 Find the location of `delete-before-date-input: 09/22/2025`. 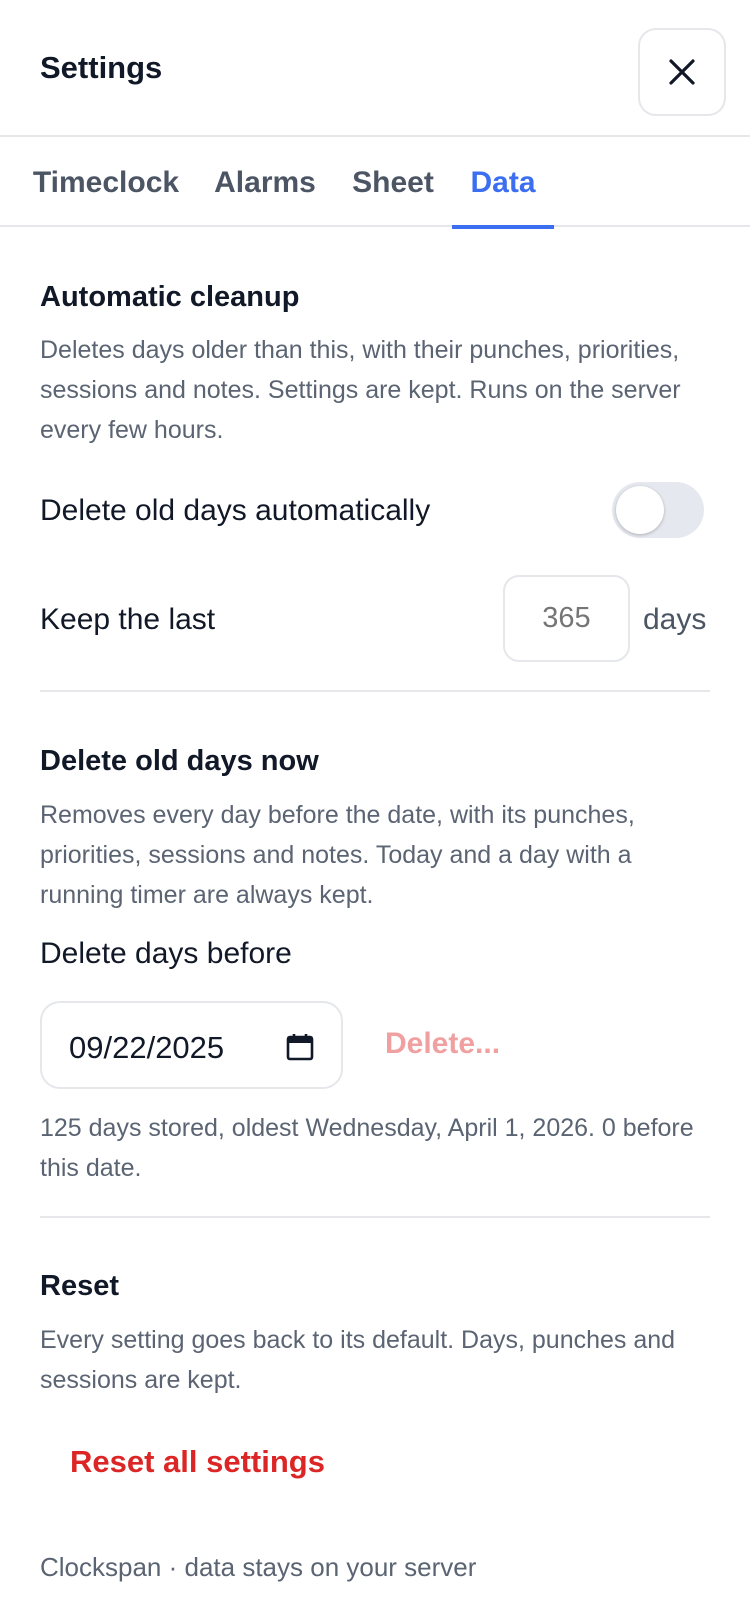

delete-before-date-input: 09/22/2025 is located at coordinates (191, 1045).